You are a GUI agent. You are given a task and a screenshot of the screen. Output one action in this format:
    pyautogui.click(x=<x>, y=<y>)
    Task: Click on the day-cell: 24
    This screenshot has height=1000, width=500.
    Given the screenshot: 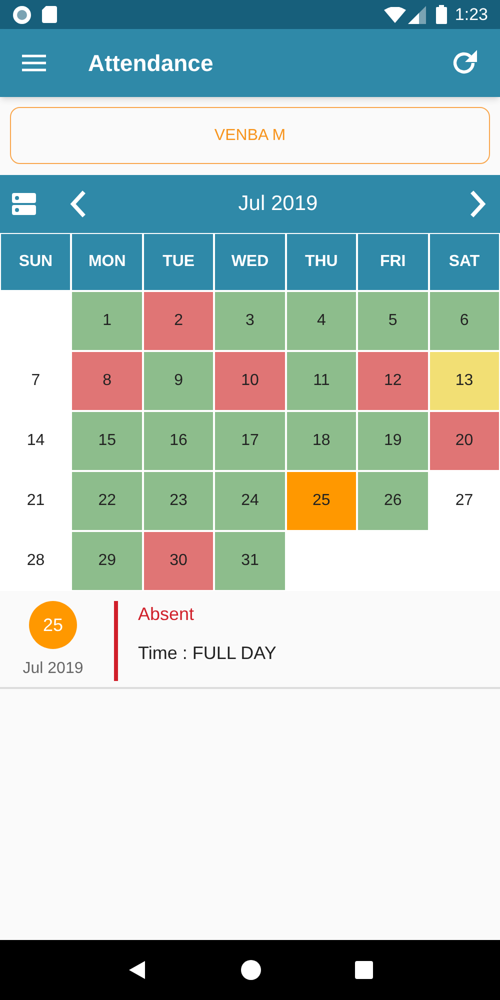 What is the action you would take?
    pyautogui.click(x=250, y=501)
    